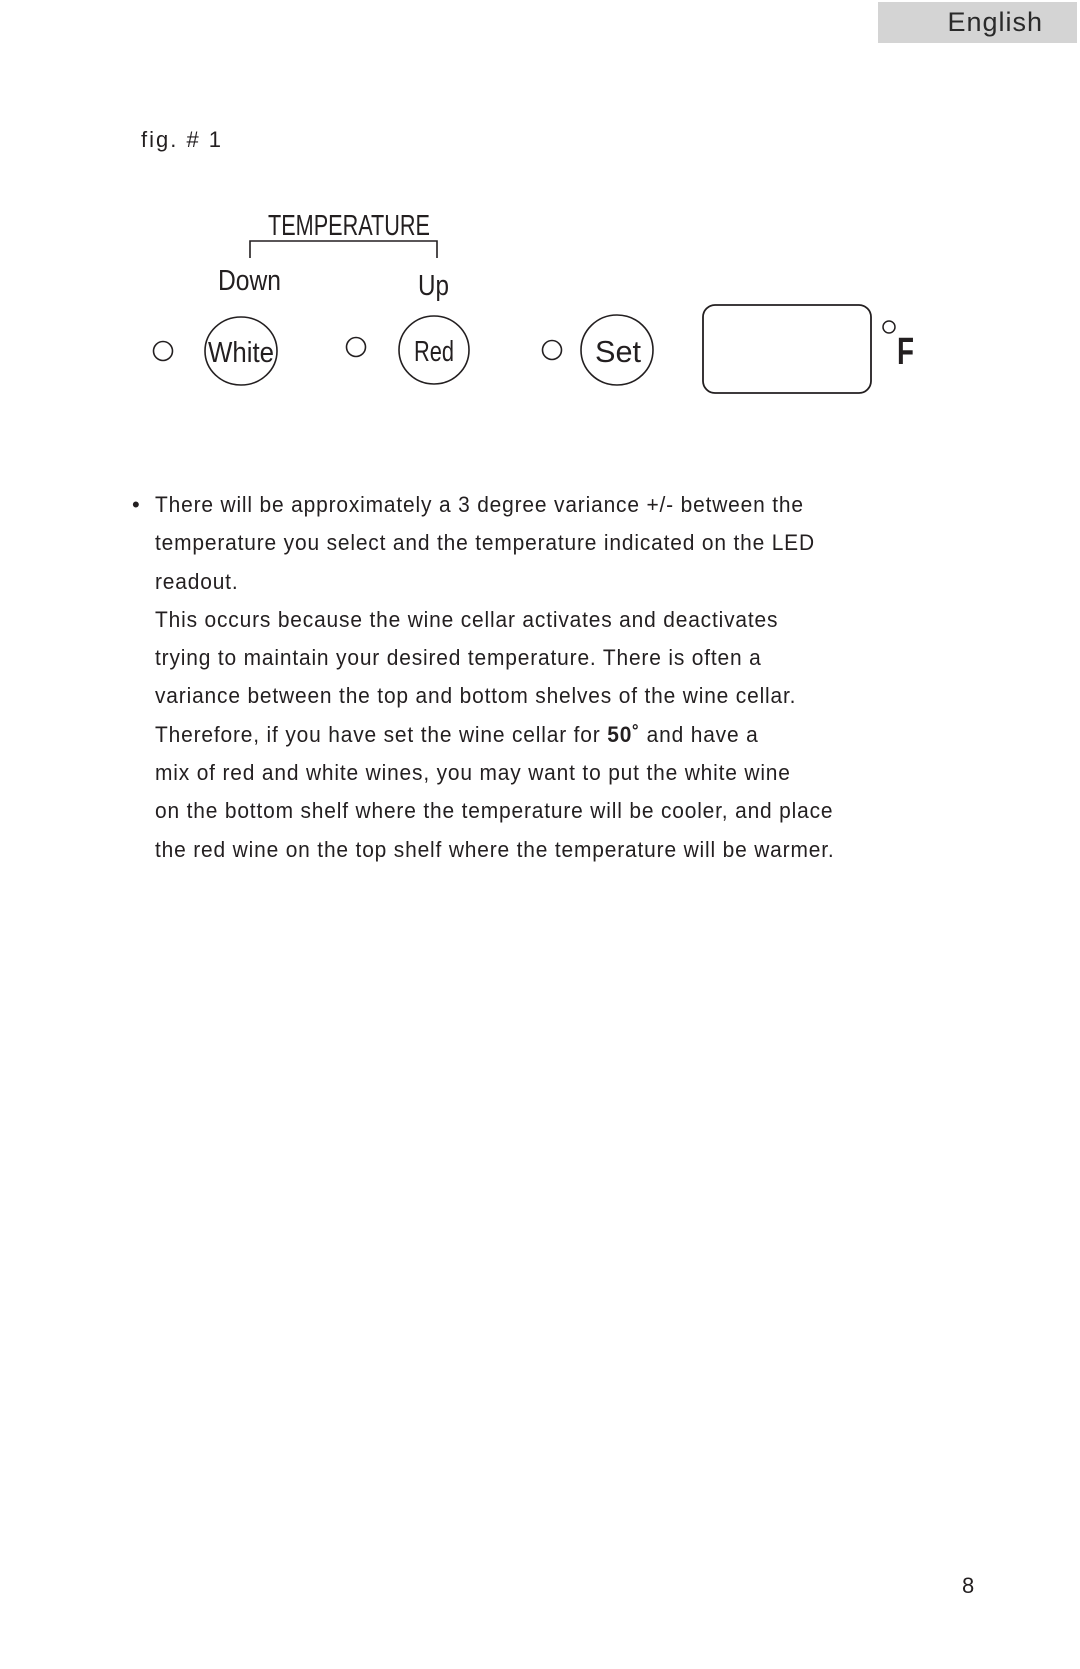 Image resolution: width=1080 pixels, height=1669 pixels. Describe the element at coordinates (533, 302) in the screenshot. I see `control-panel-svg: TEMPERATURE Down Up White Red Set F` at that location.